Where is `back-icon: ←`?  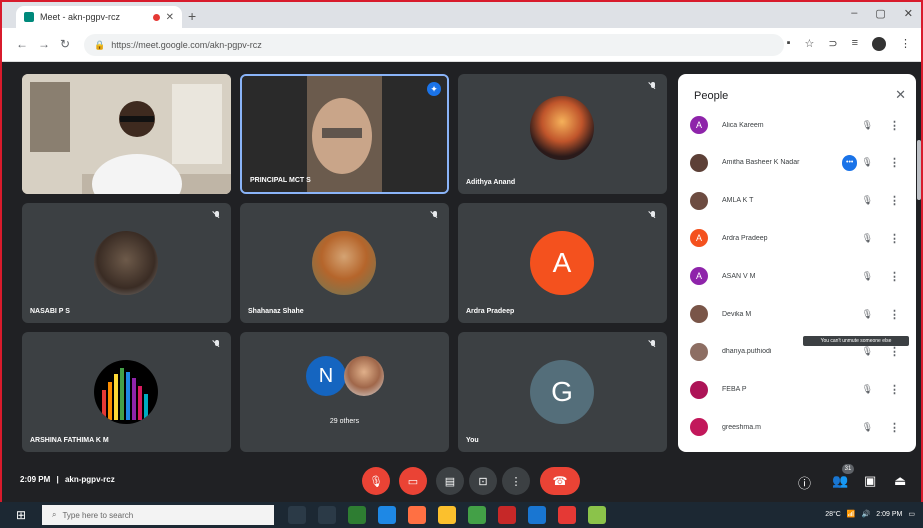 back-icon: ← is located at coordinates (22, 44).